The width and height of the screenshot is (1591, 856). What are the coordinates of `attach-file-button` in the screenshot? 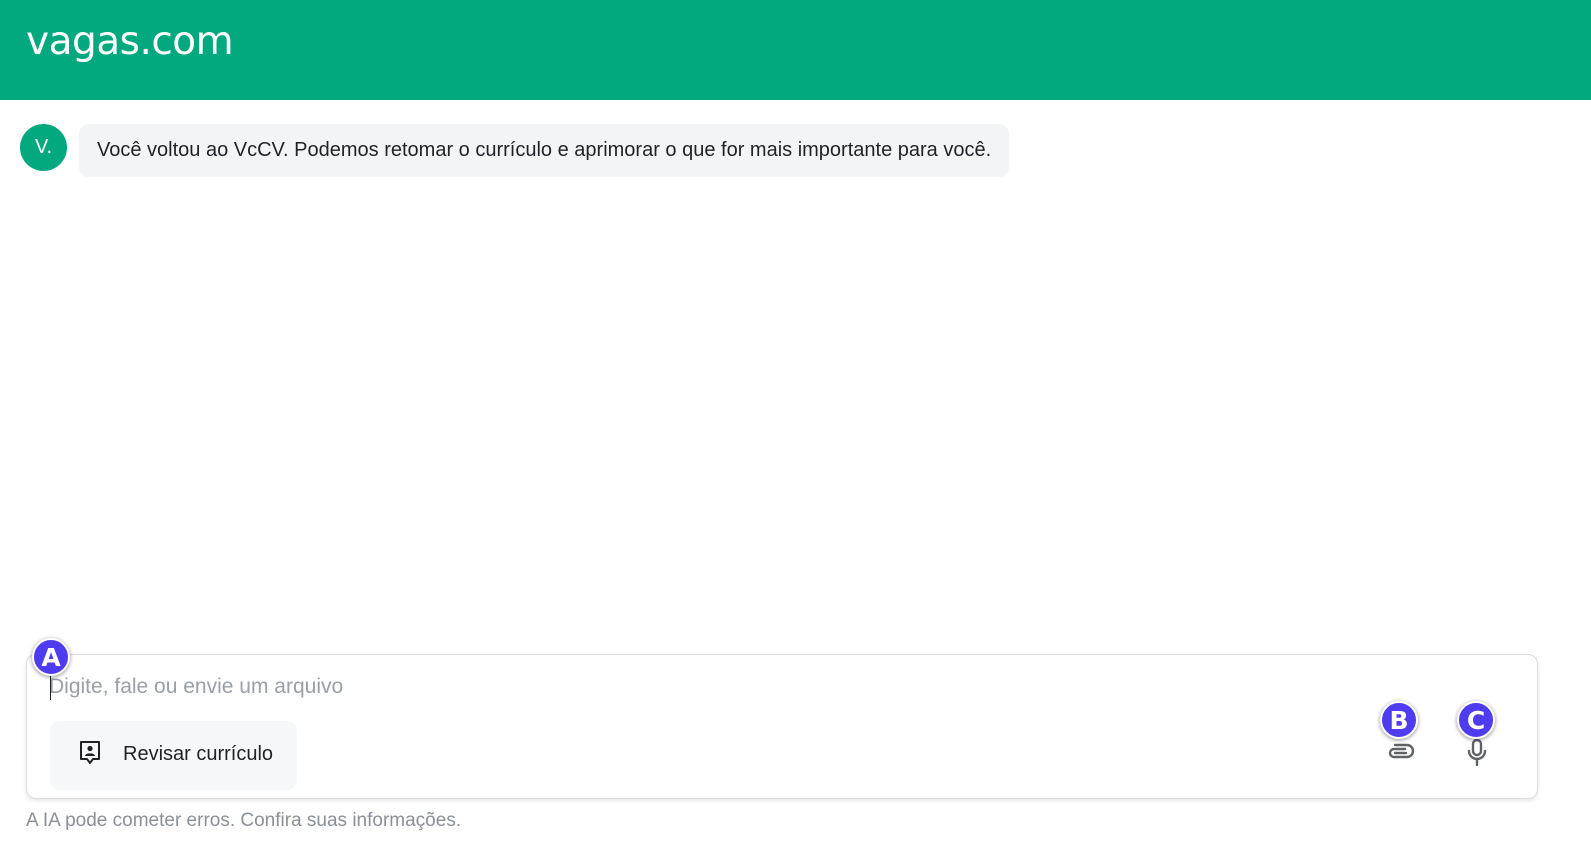 It's located at (1400, 755).